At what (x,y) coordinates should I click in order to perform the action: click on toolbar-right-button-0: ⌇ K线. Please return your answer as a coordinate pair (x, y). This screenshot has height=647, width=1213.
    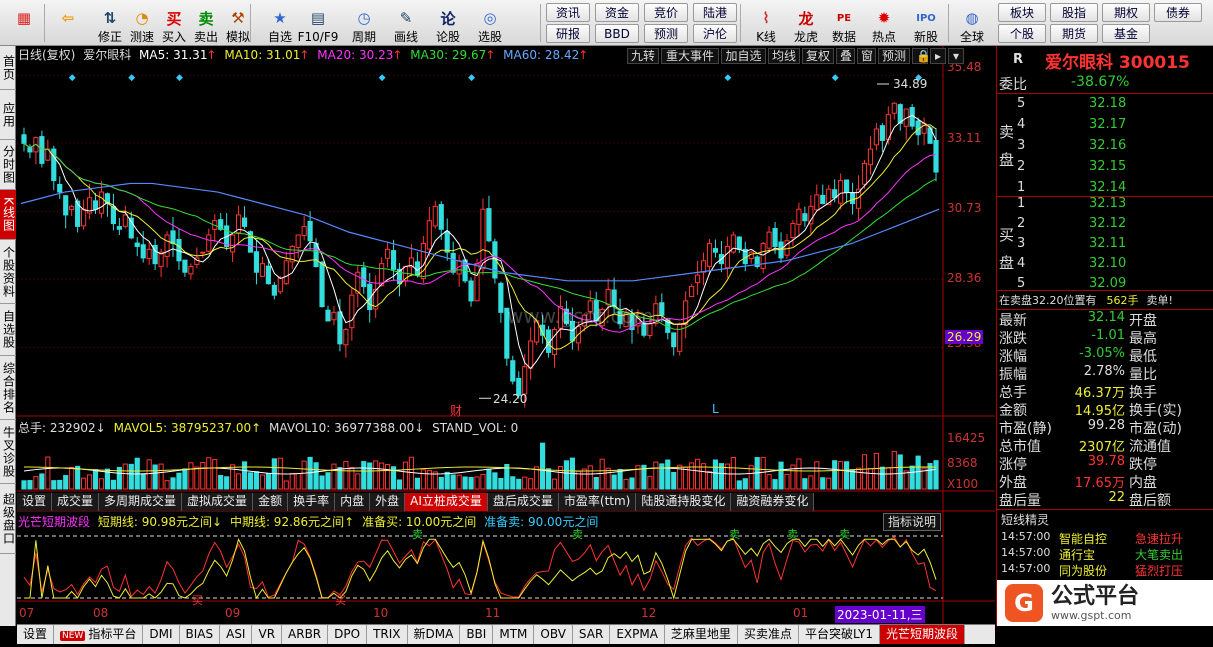
    Looking at the image, I should click on (766, 23).